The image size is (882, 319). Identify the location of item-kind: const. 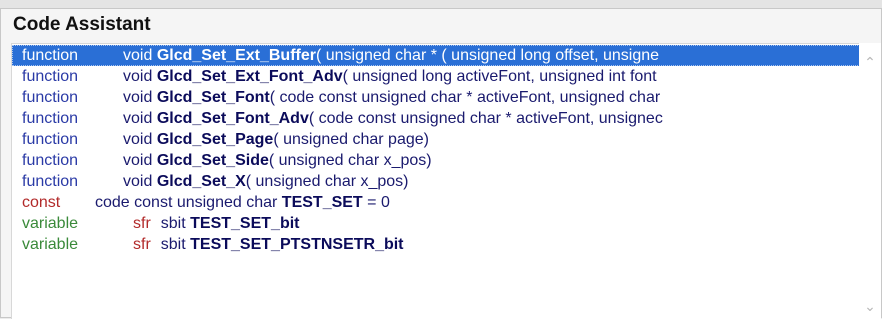
(41, 202).